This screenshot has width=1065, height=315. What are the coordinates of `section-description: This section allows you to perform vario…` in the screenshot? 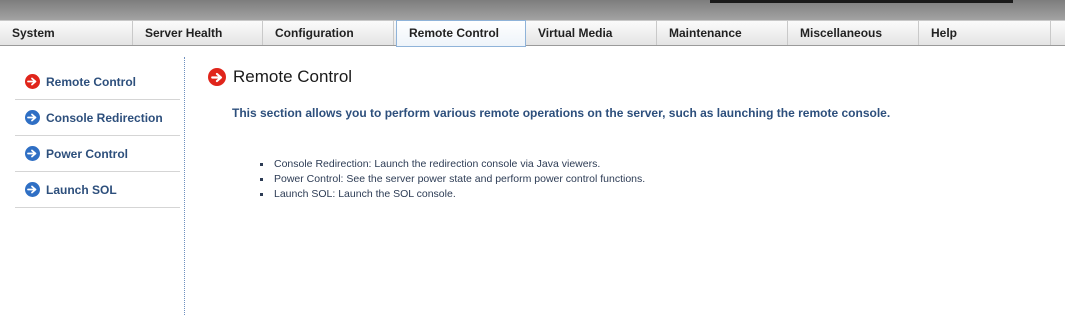 It's located at (561, 113).